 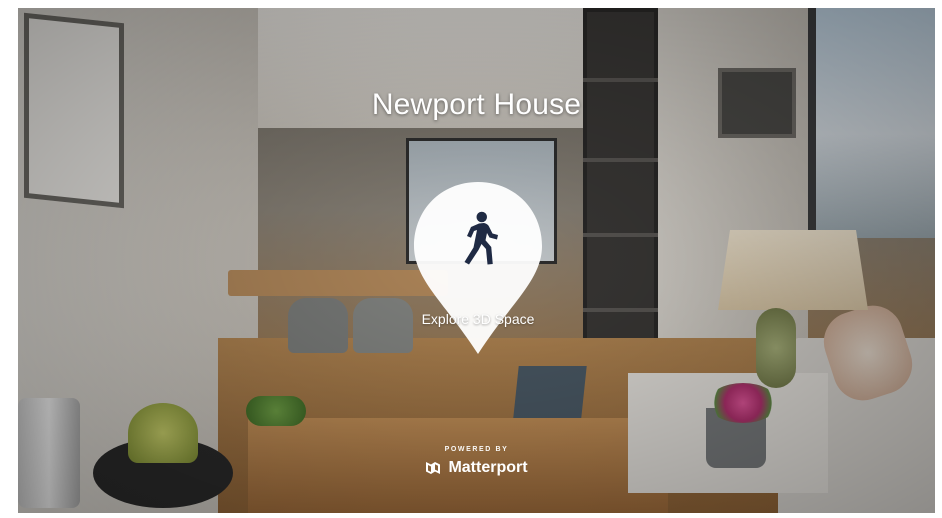 I want to click on person-walking-icon, so click(x=481, y=238).